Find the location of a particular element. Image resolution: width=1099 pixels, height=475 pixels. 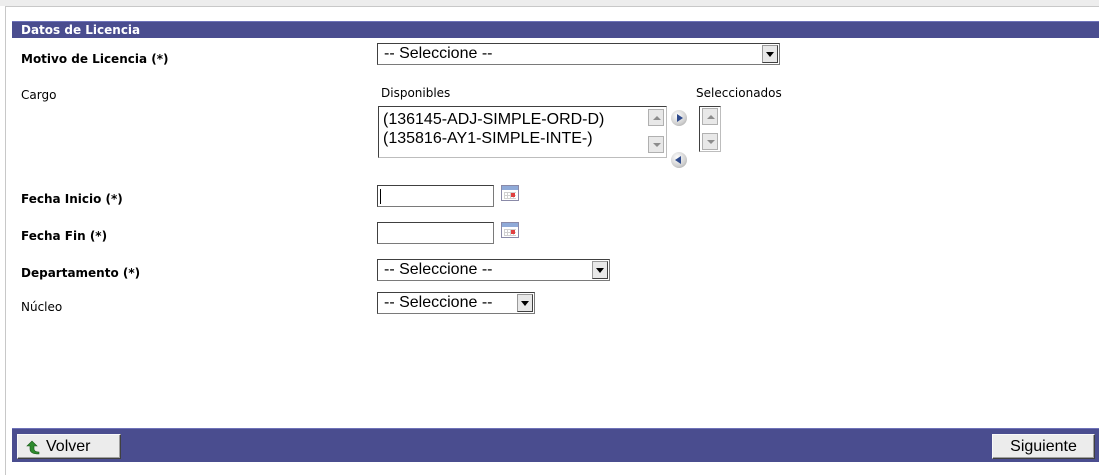

back-button: Volver is located at coordinates (69, 446).